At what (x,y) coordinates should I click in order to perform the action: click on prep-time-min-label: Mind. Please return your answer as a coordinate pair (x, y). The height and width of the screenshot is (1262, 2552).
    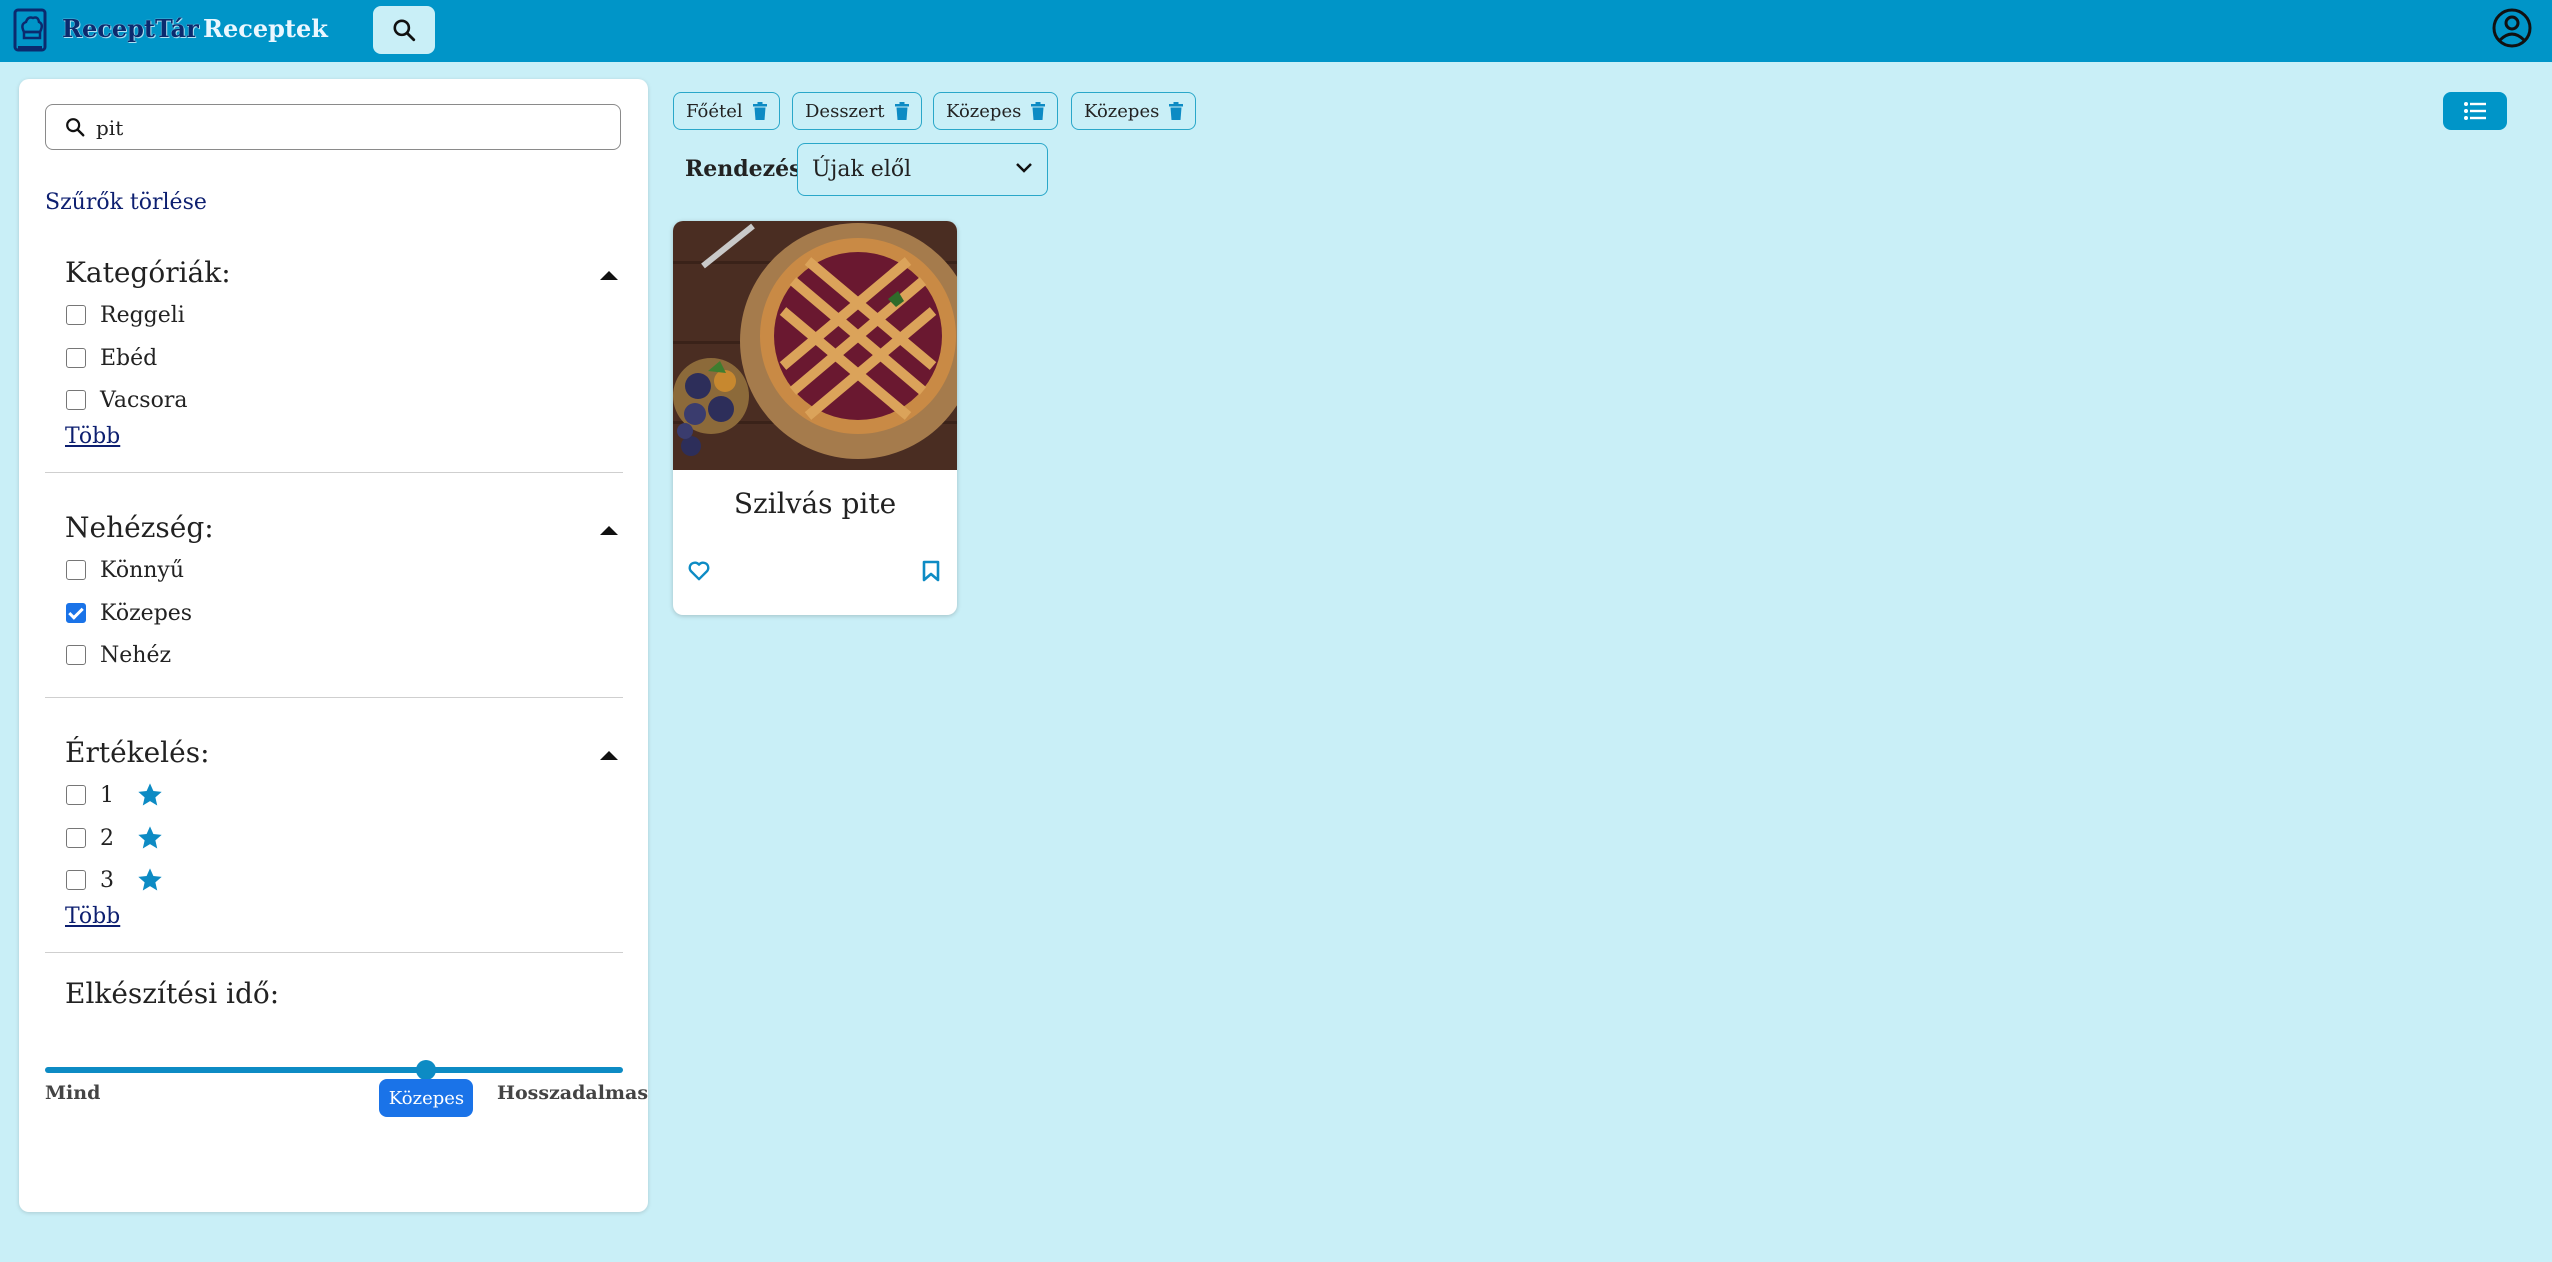
    Looking at the image, I should click on (73, 1093).